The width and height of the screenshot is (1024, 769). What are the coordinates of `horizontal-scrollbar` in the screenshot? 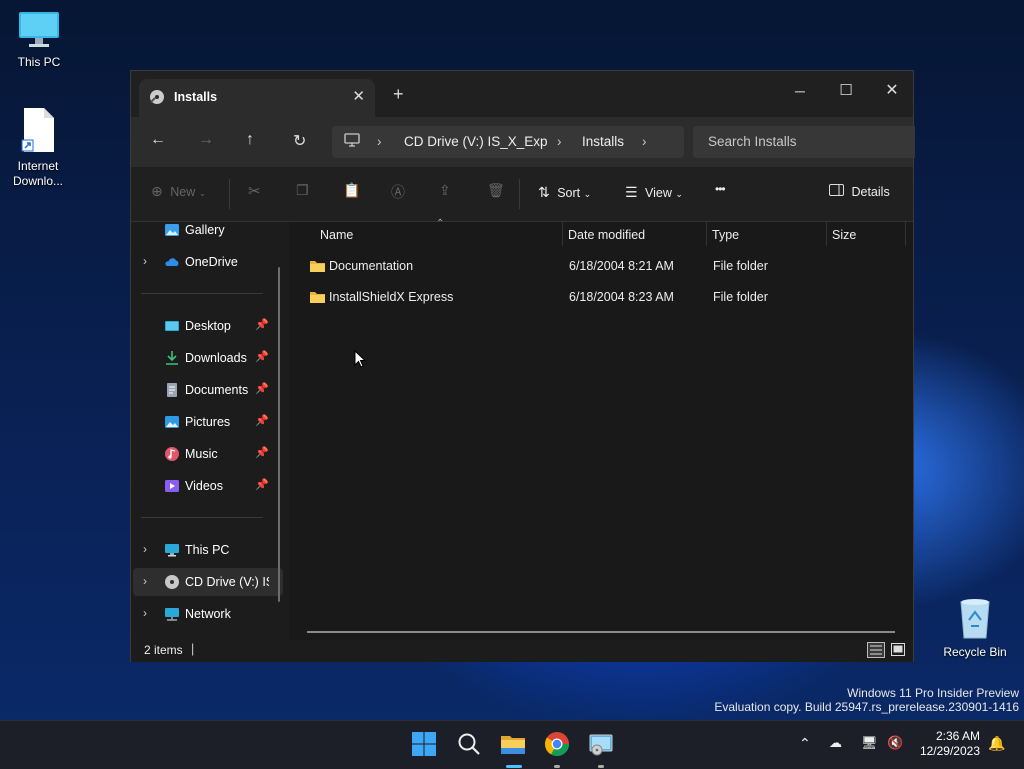 It's located at (601, 632).